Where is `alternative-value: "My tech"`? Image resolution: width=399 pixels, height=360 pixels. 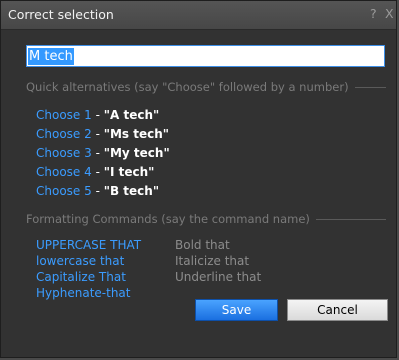
alternative-value: "My tech" is located at coordinates (136, 153).